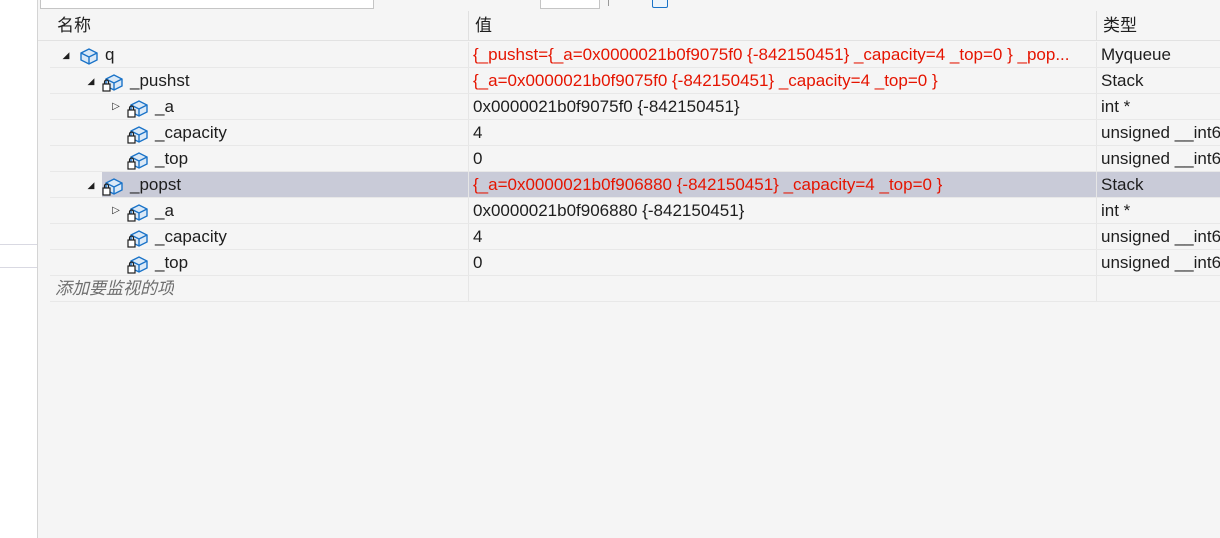 Image resolution: width=1220 pixels, height=538 pixels. What do you see at coordinates (207, 4) in the screenshot?
I see `search-field` at bounding box center [207, 4].